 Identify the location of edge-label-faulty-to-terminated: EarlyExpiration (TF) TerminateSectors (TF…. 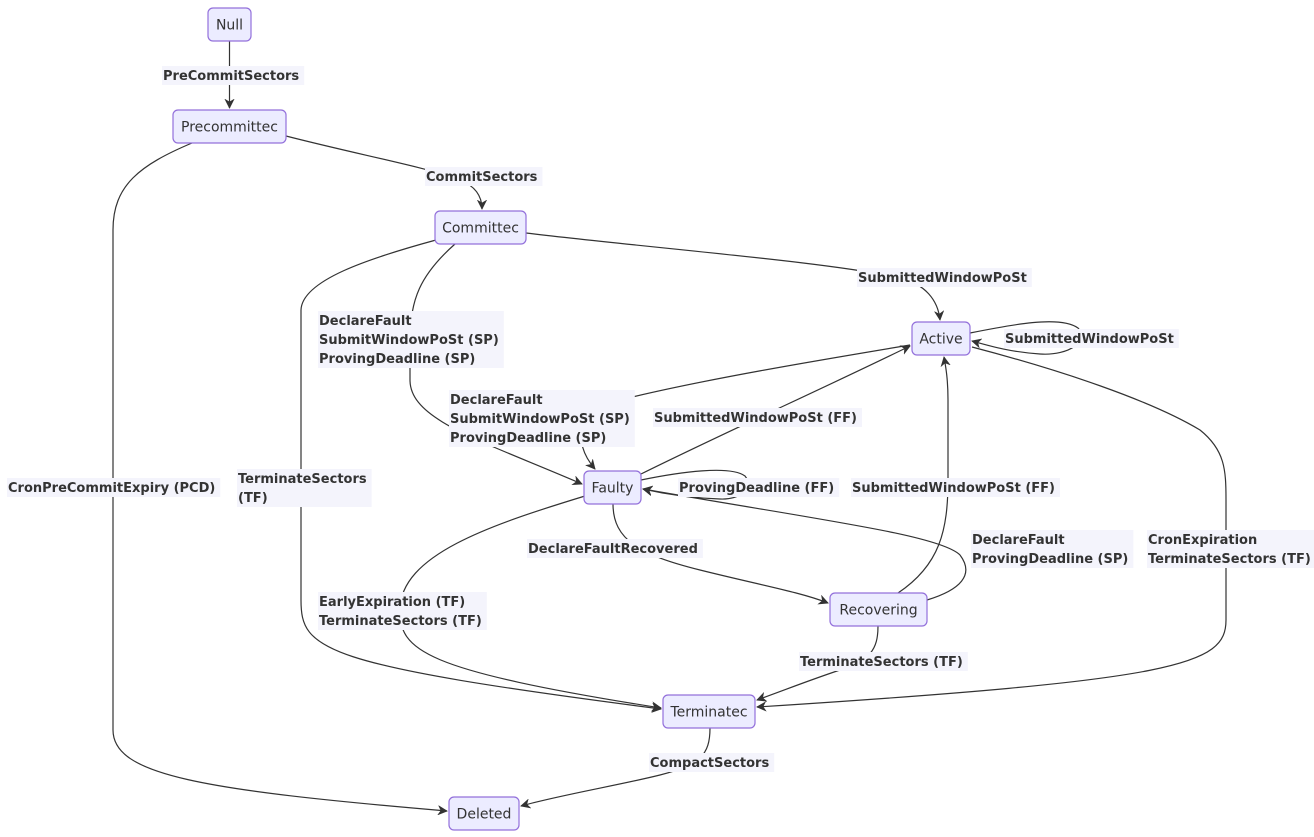
(402, 611).